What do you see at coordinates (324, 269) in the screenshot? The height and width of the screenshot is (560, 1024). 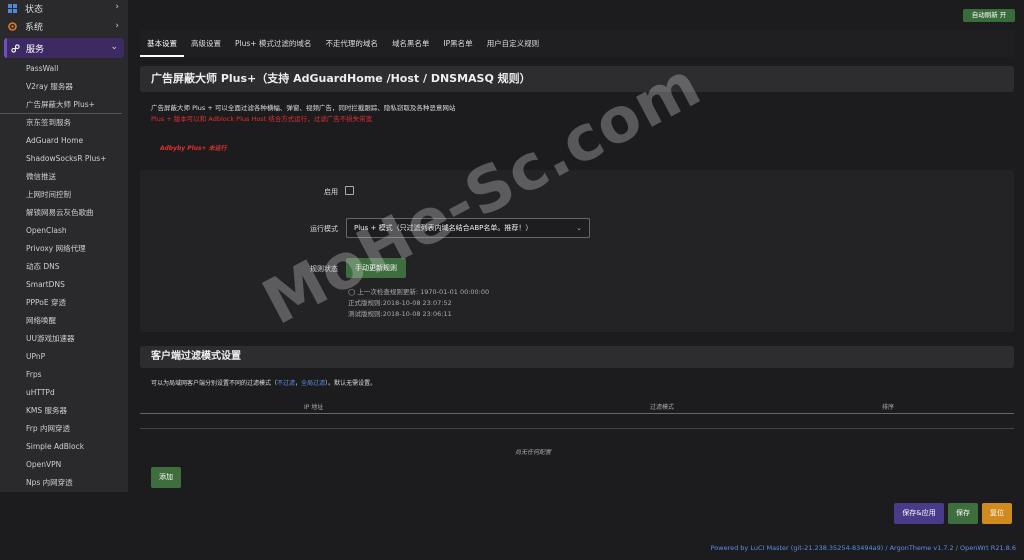 I see `rule-status-label: 规则状态` at bounding box center [324, 269].